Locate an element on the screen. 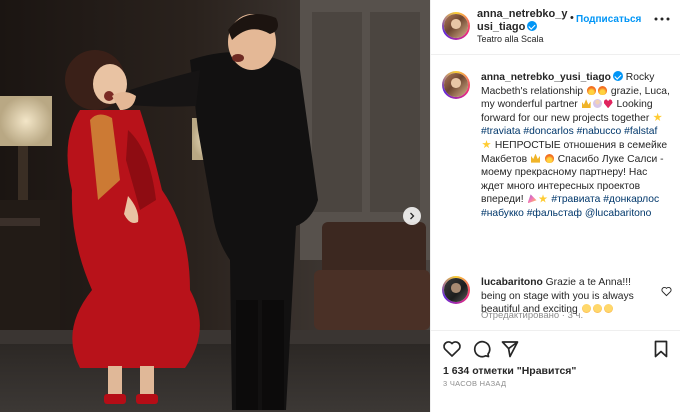 This screenshot has height=412, width=680. heart-emoji-icon is located at coordinates (608, 104).